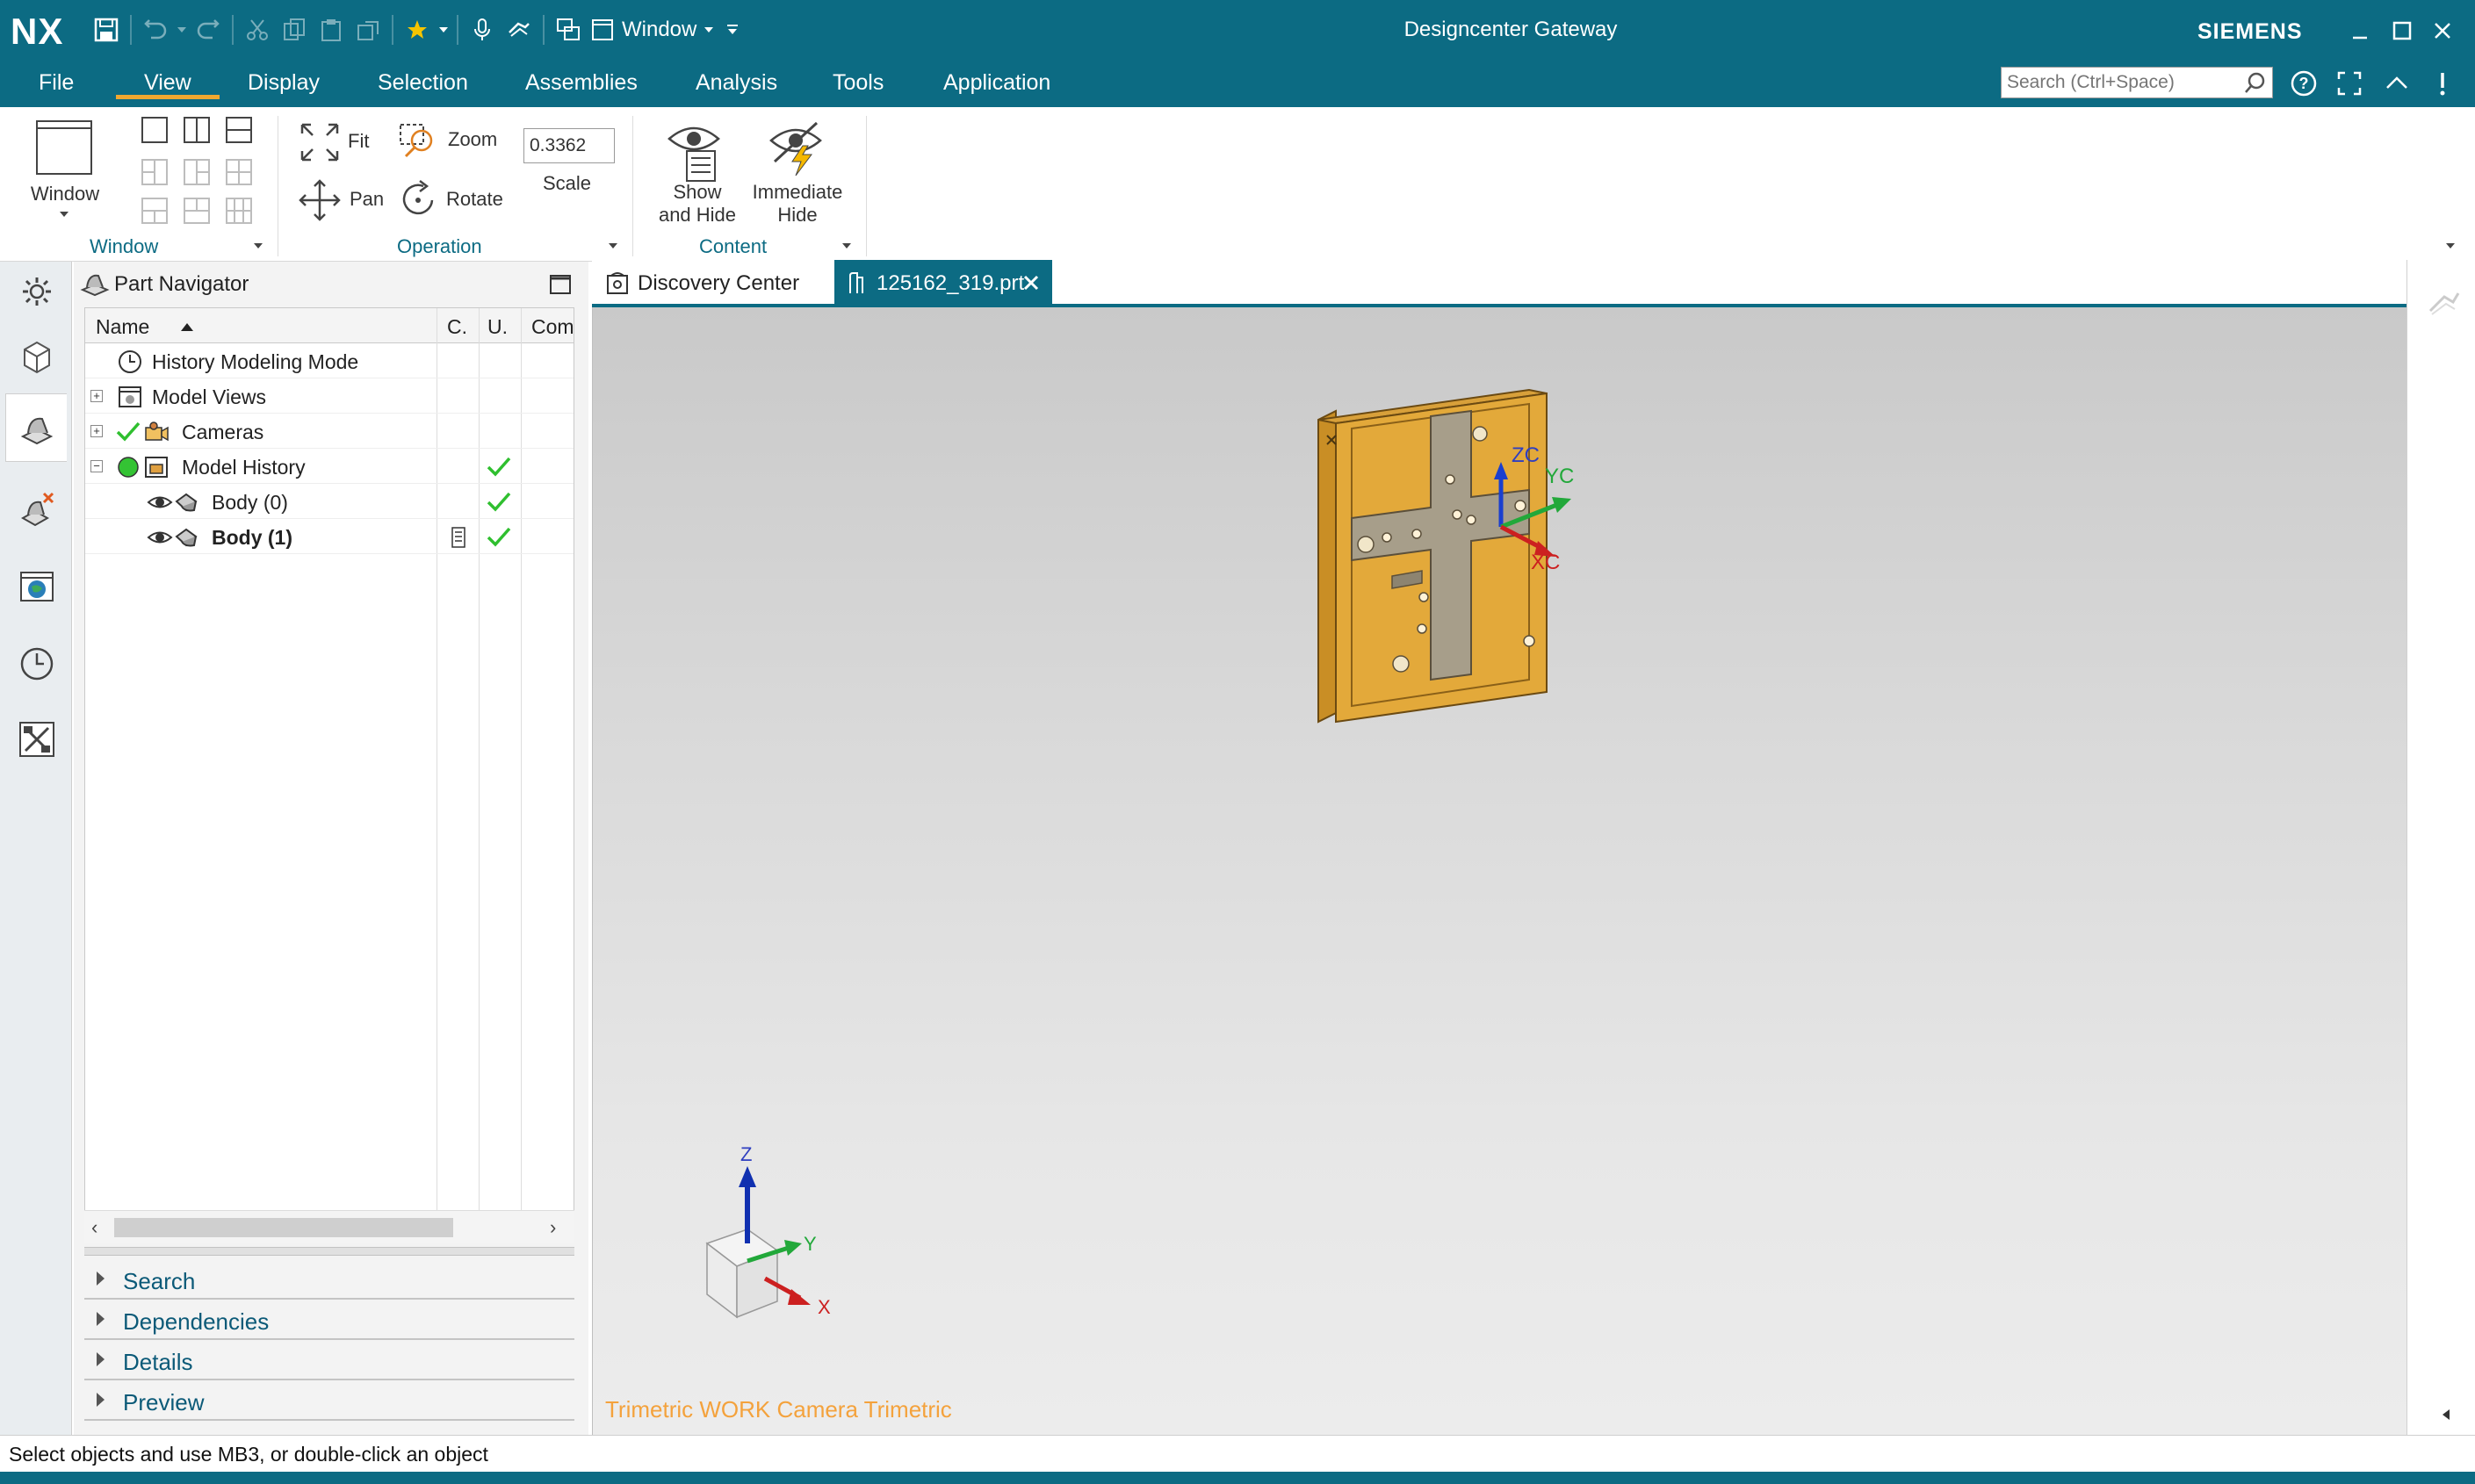  What do you see at coordinates (331, 29) in the screenshot?
I see `paste-icon` at bounding box center [331, 29].